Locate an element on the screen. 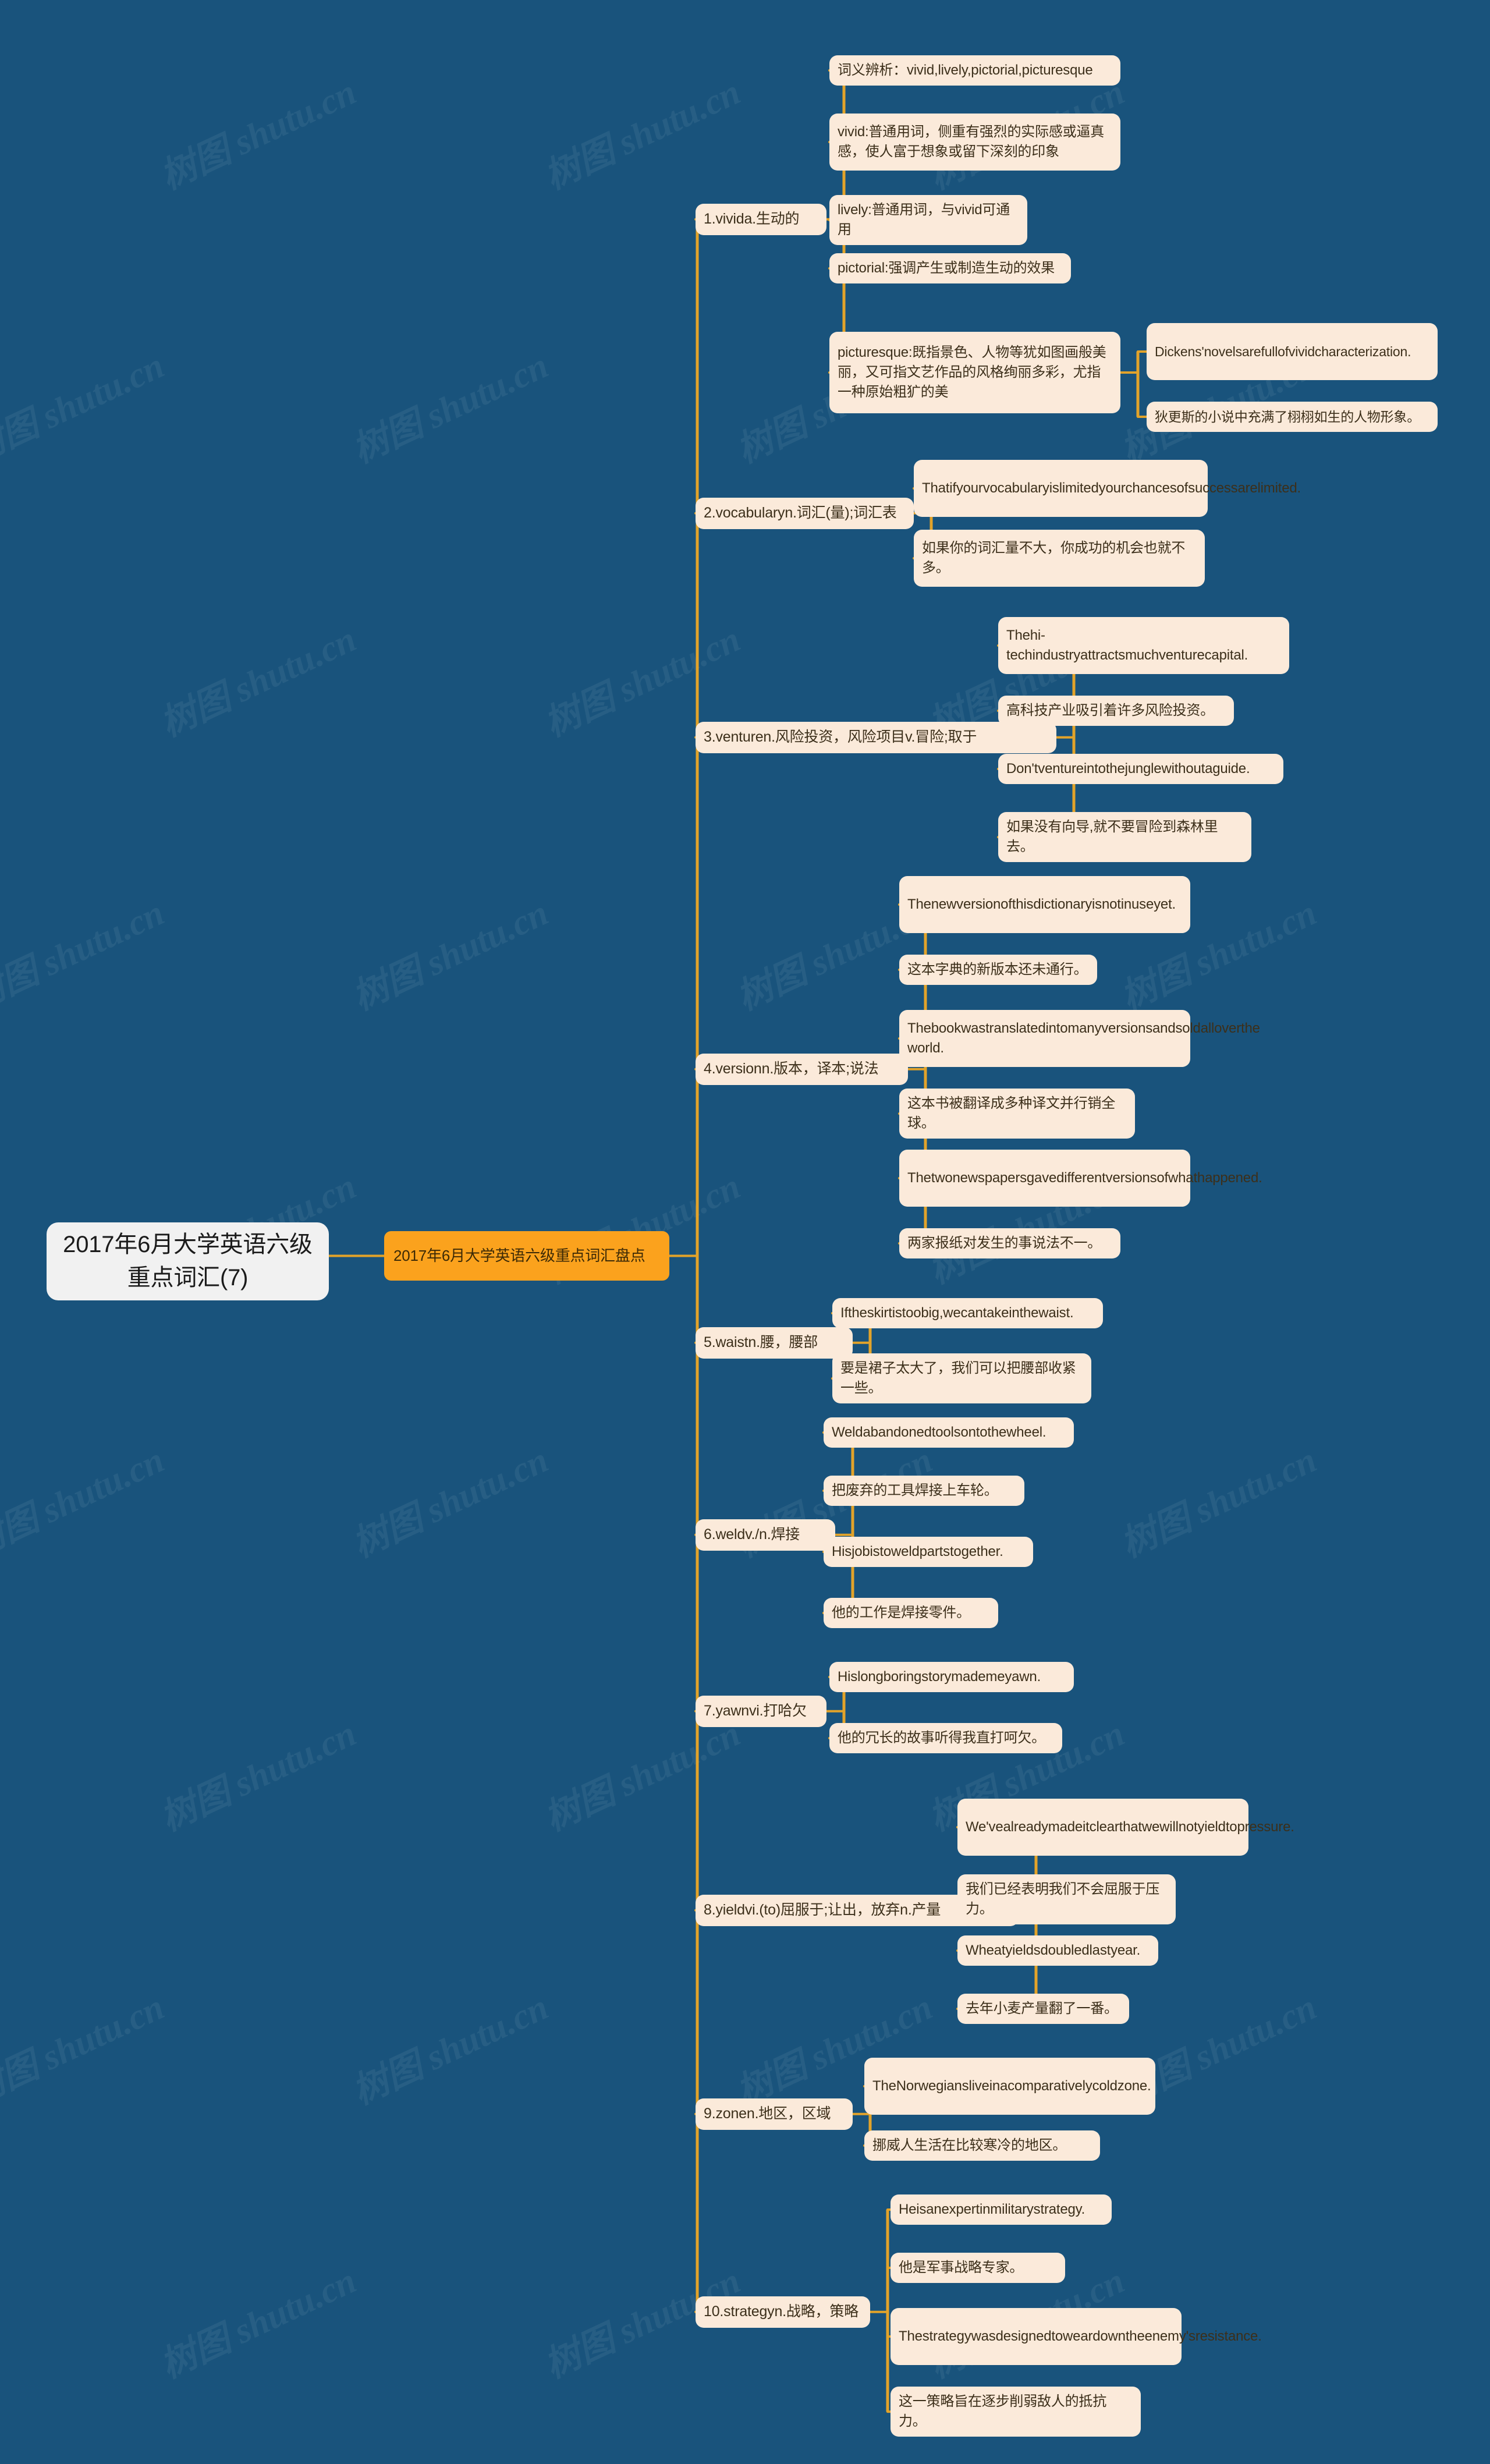 This screenshot has width=1490, height=2464. root-node: 2017年6月大学英语六级重点词汇(7) is located at coordinates (188, 1261).